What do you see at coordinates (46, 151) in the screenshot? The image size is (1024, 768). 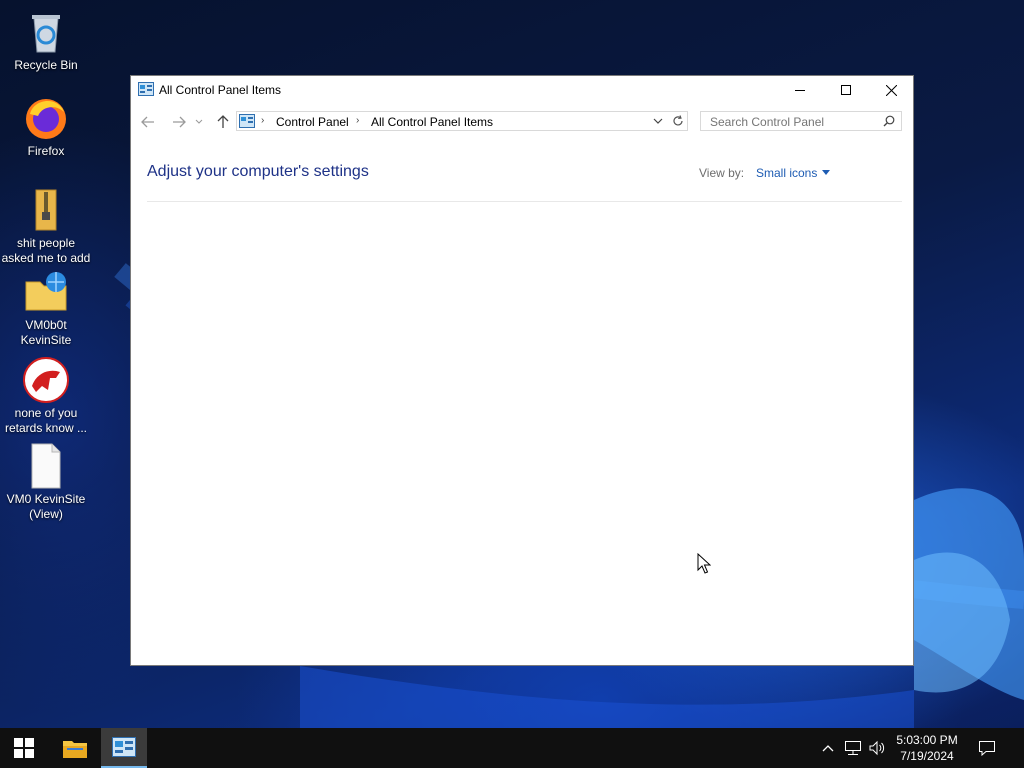 I see `desktop-icon-label: Firefox` at bounding box center [46, 151].